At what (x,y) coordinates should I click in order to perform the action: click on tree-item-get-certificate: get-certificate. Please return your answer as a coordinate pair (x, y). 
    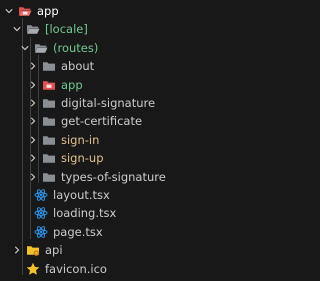
    Looking at the image, I should click on (140, 121).